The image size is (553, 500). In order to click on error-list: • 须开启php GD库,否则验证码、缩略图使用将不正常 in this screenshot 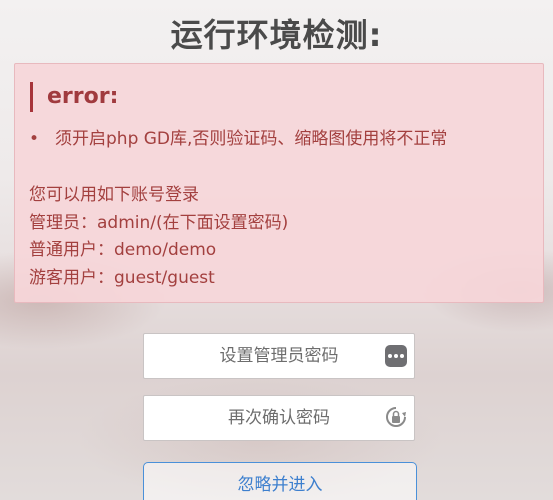, I will do `click(238, 139)`.